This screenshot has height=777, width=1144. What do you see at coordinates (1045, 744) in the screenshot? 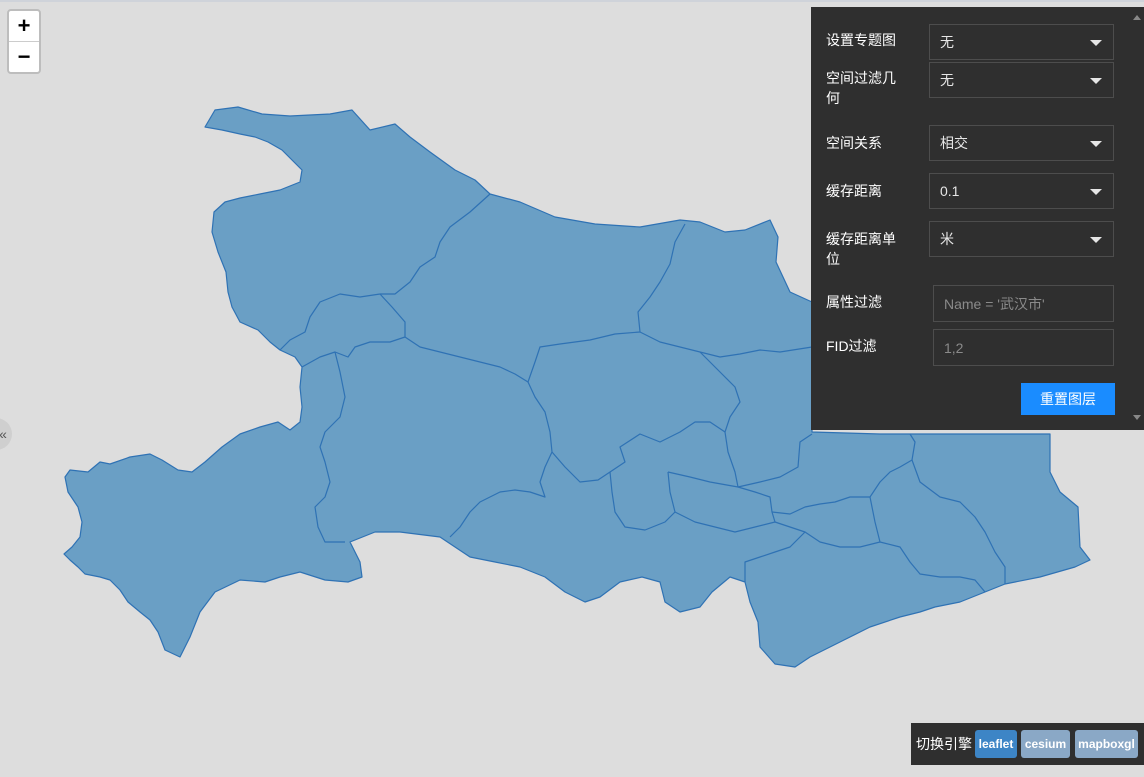
I see `engine-cesium-button: cesium` at bounding box center [1045, 744].